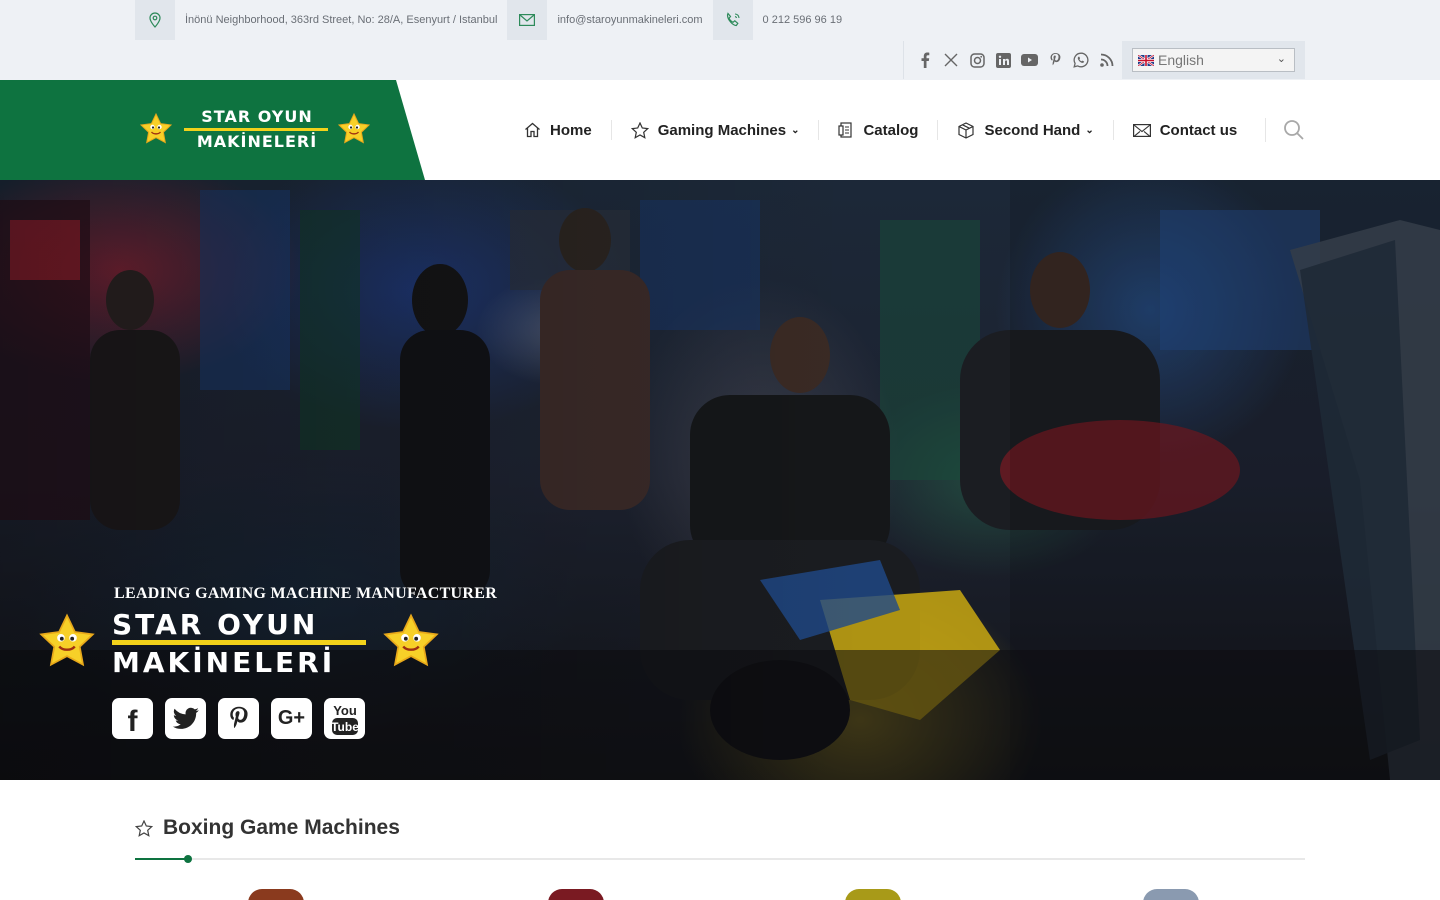  What do you see at coordinates (291, 718) in the screenshot?
I see `google-plus-icon: G+` at bounding box center [291, 718].